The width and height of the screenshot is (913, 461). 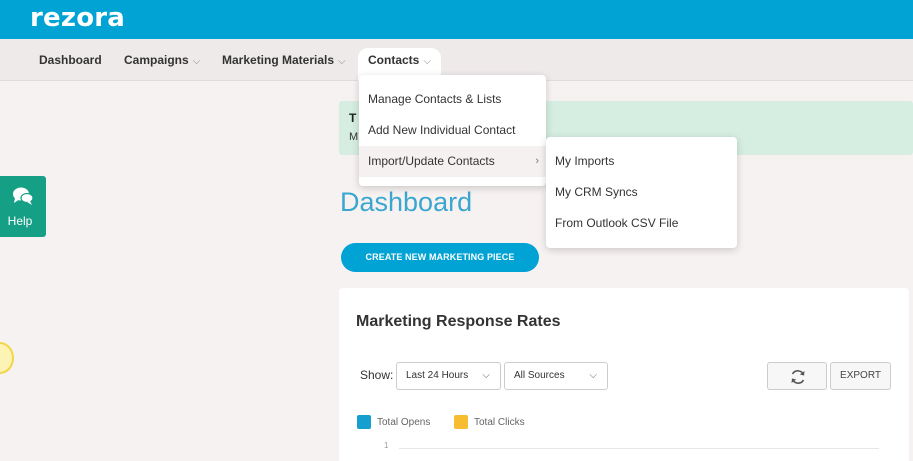 I want to click on submenu-item-label: My CRM Syncs, so click(x=596, y=192).